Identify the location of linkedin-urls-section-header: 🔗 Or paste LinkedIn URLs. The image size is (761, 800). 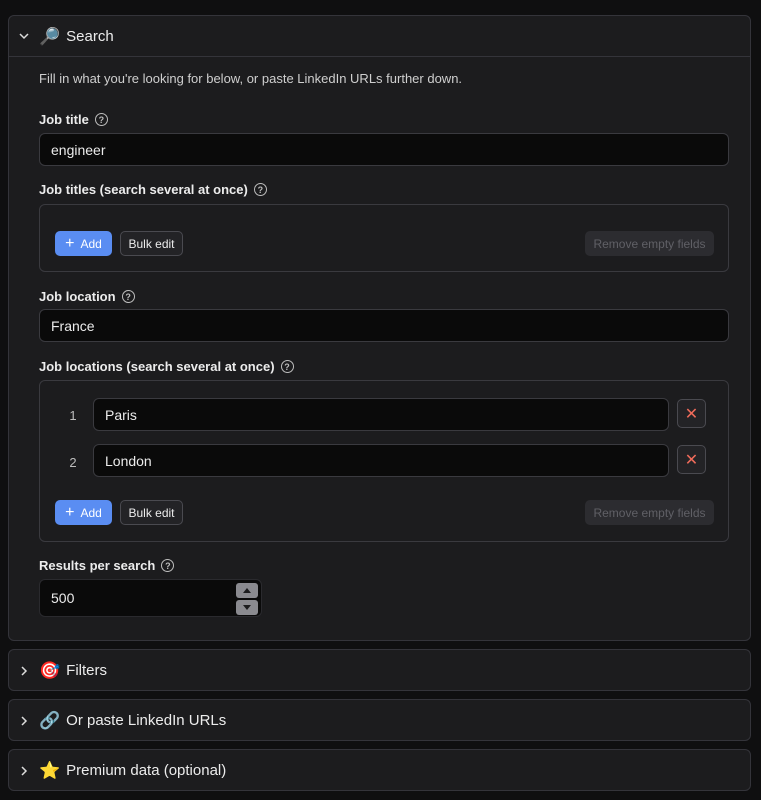
(379, 720).